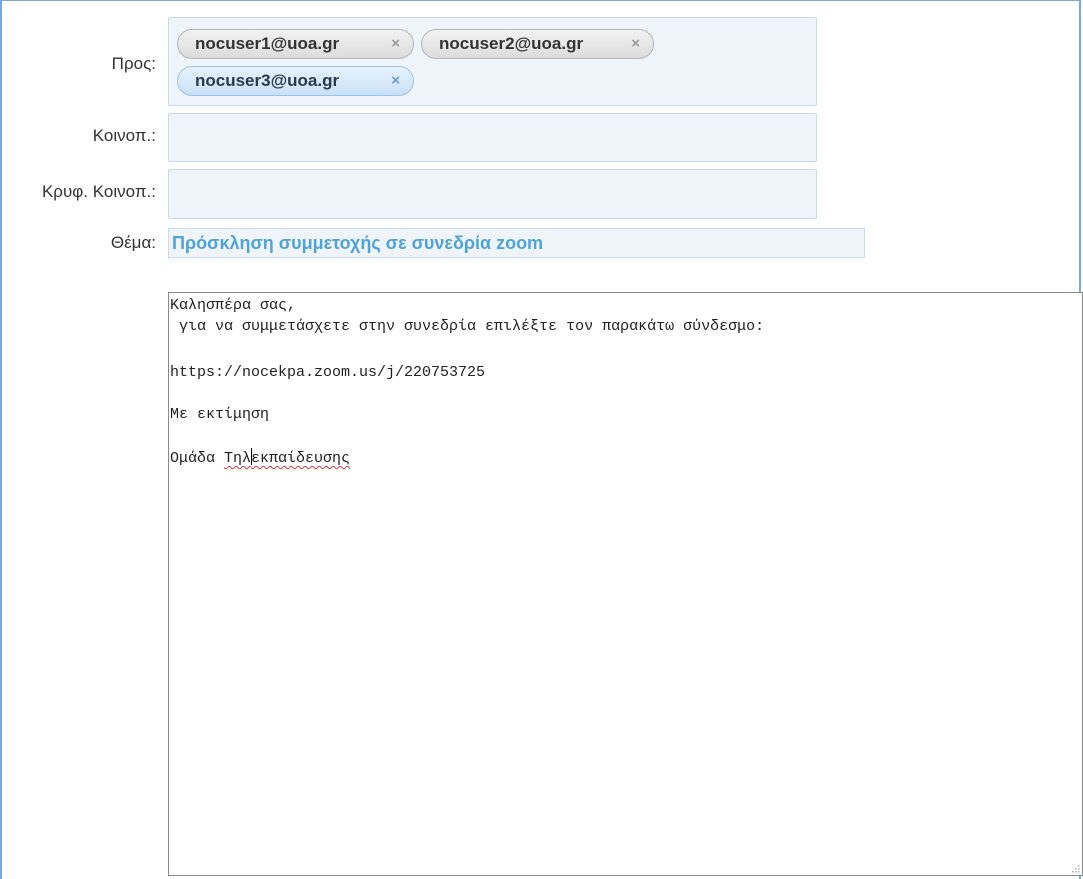  Describe the element at coordinates (267, 80) in the screenshot. I see `recipient-email: nocuser3@uoa.gr` at that location.